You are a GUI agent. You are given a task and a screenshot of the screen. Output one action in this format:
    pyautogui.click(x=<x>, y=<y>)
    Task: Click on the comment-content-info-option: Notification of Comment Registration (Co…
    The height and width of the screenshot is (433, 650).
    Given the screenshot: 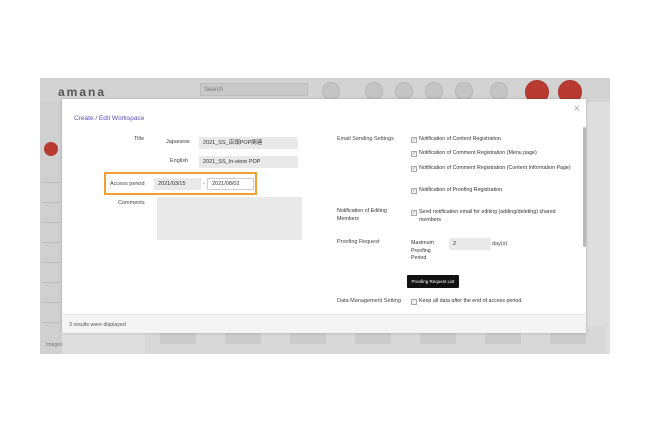 What is the action you would take?
    pyautogui.click(x=495, y=168)
    